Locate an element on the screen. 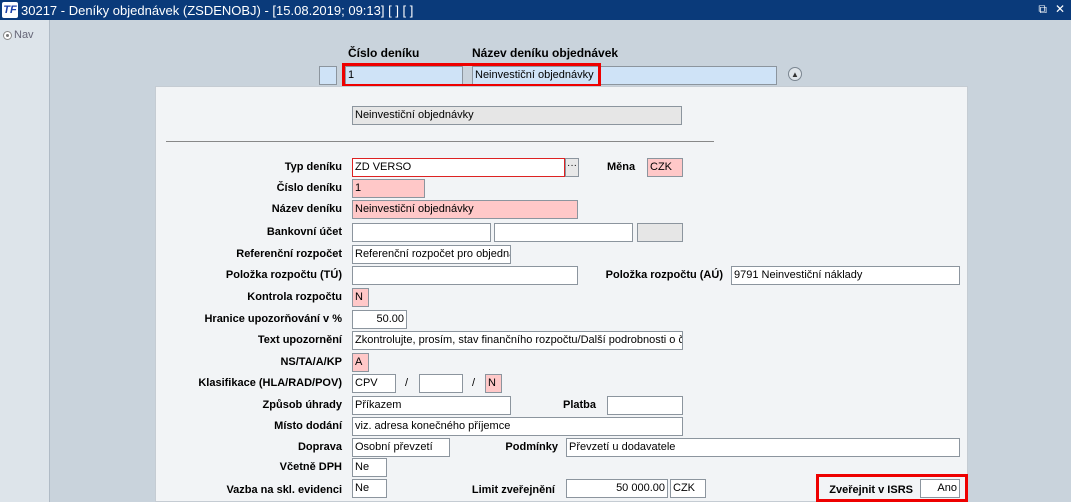  radio-icon is located at coordinates (7, 35).